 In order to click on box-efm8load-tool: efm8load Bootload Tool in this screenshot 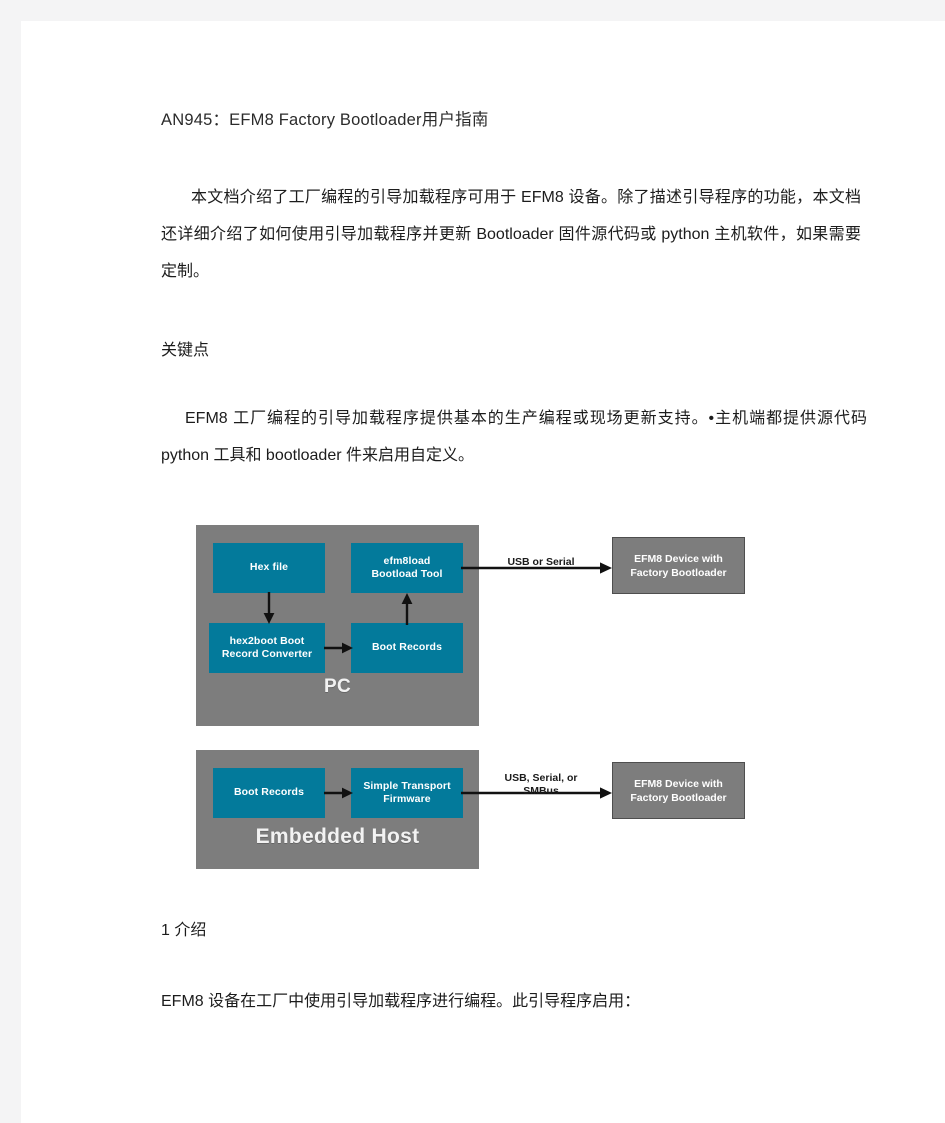, I will do `click(407, 568)`.